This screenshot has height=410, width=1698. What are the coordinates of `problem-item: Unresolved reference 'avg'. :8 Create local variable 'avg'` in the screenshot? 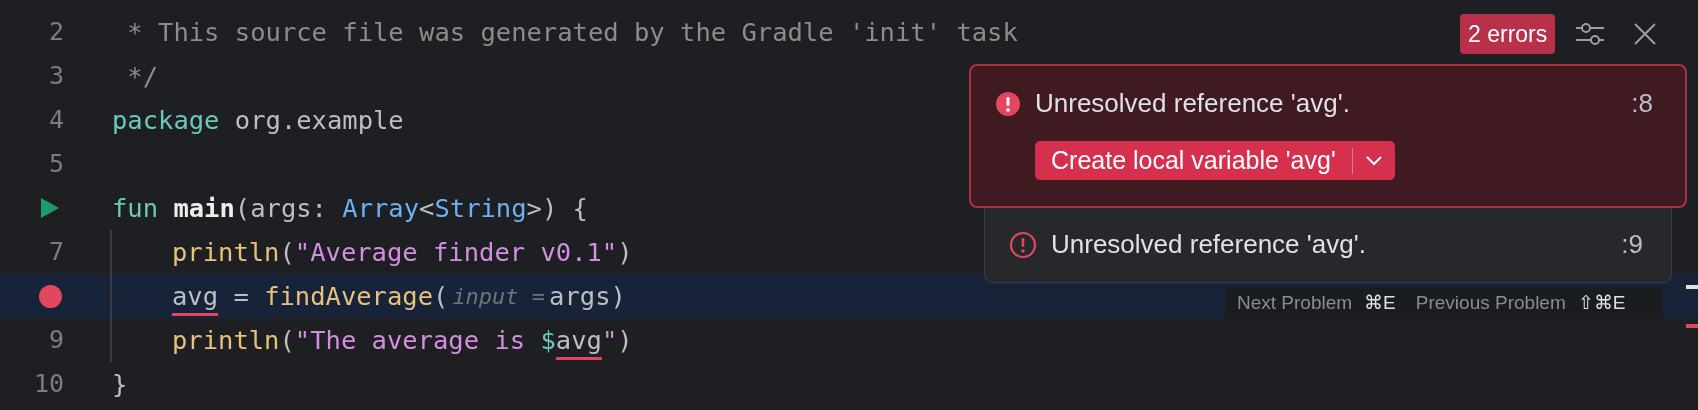 It's located at (1328, 136).